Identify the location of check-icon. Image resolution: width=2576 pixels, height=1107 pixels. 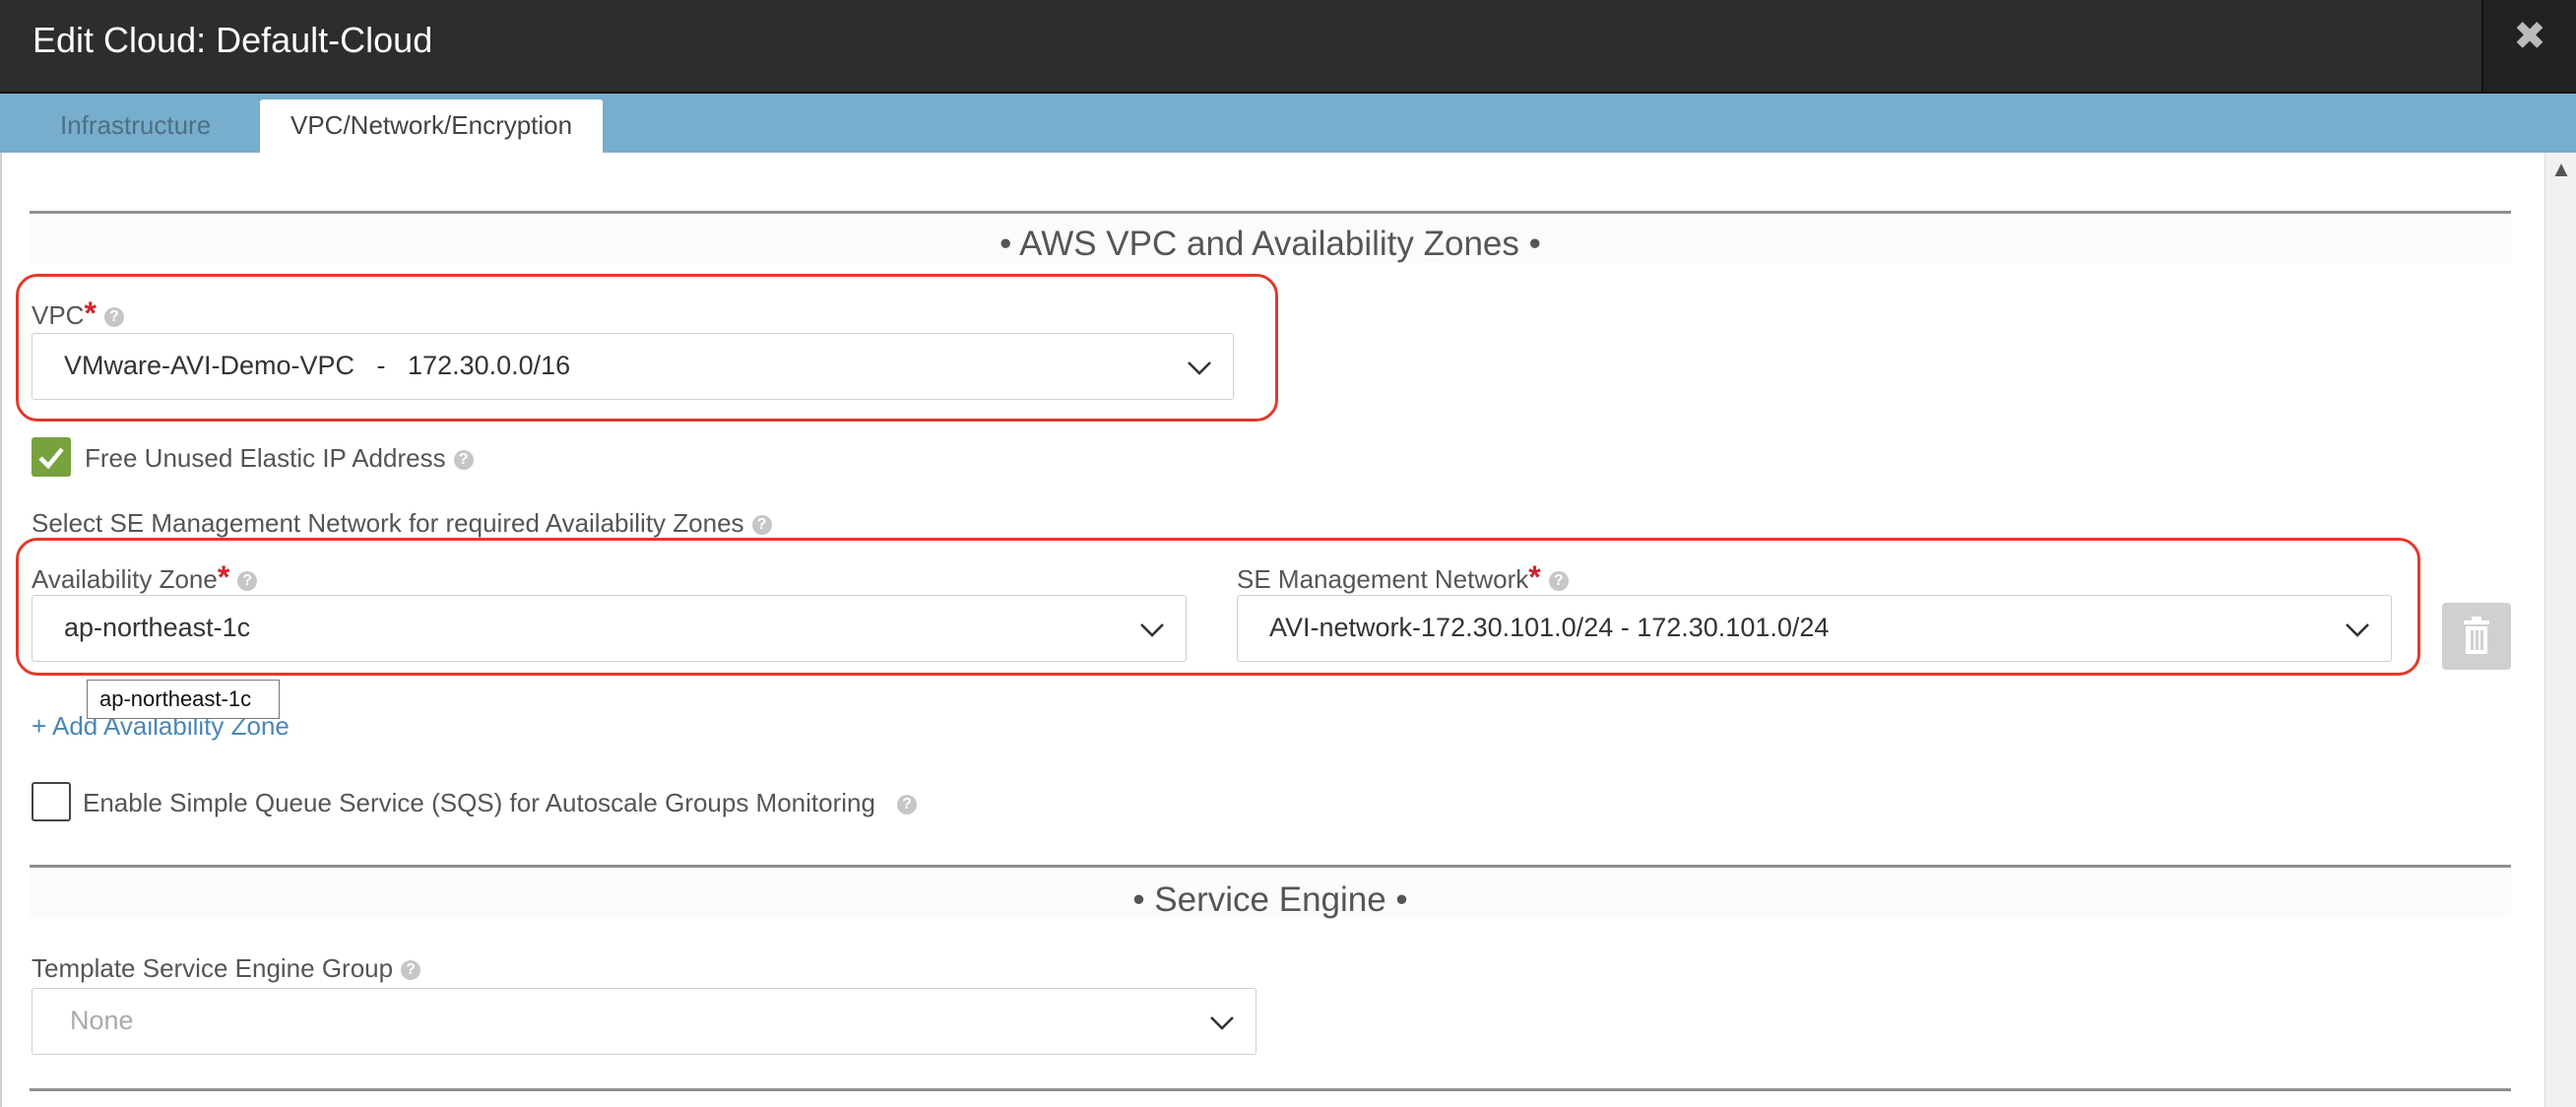
(51, 459).